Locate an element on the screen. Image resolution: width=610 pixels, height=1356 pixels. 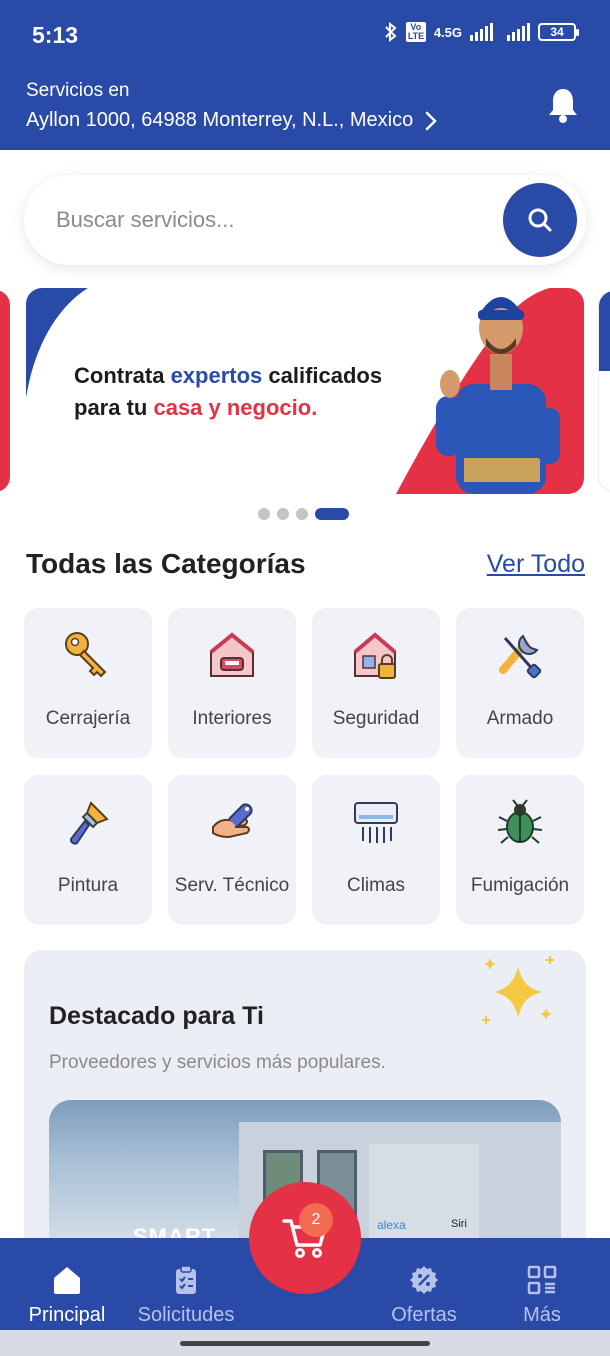
category-pintura: Pintura is located at coordinates (88, 850).